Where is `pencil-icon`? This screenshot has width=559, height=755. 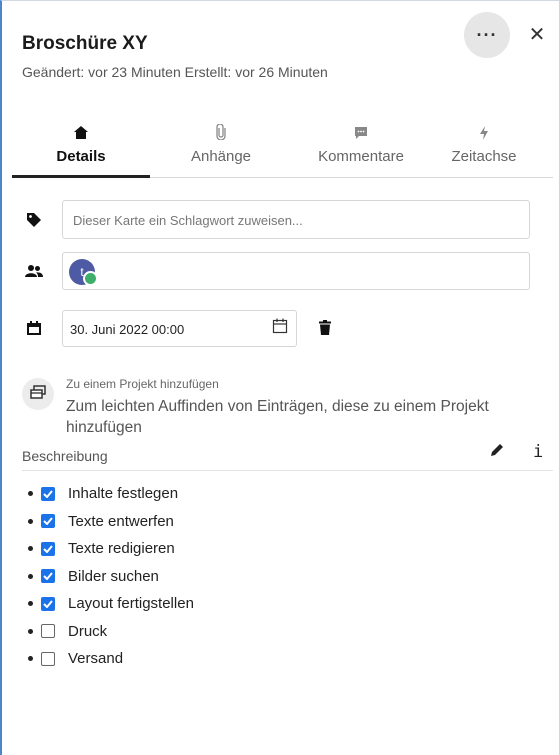
pencil-icon is located at coordinates (497, 452).